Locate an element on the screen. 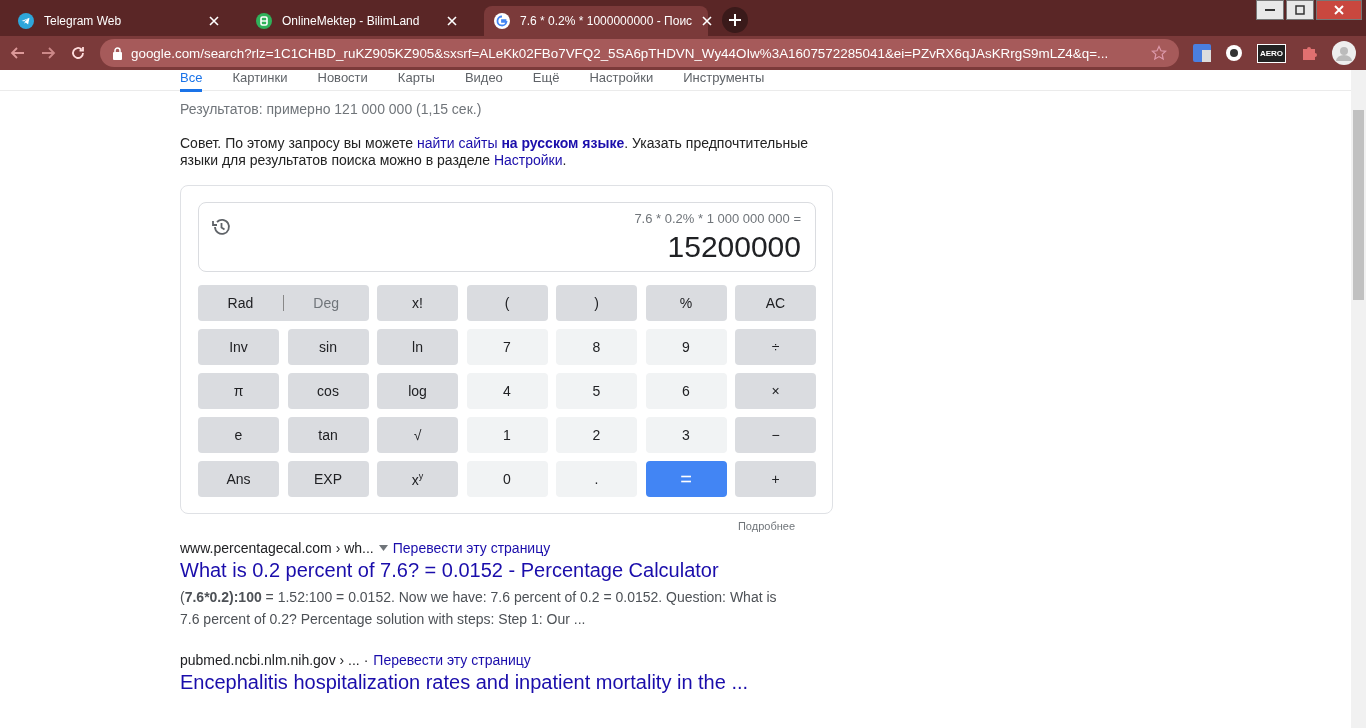  calculator-key: 3 is located at coordinates (686, 435).